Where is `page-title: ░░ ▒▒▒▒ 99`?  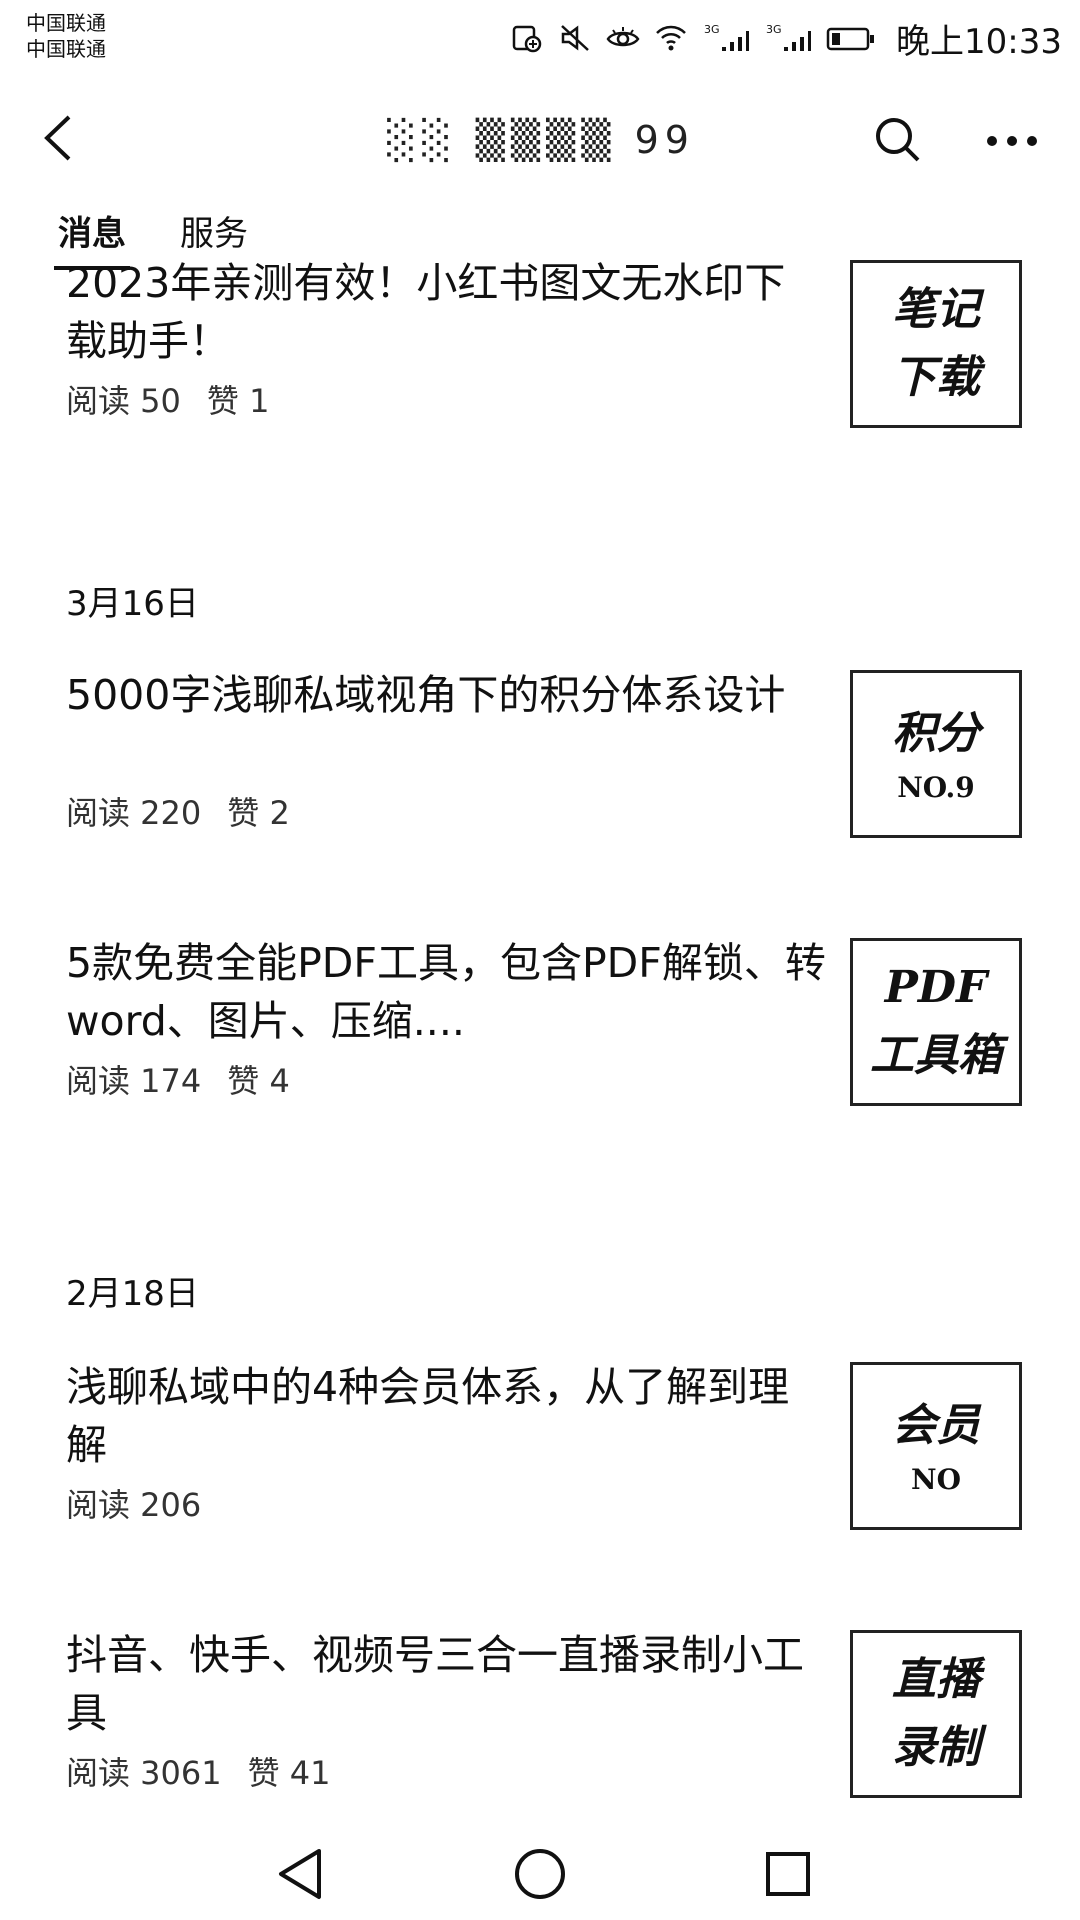 page-title: ░░ ▒▒▒▒ 99 is located at coordinates (541, 140).